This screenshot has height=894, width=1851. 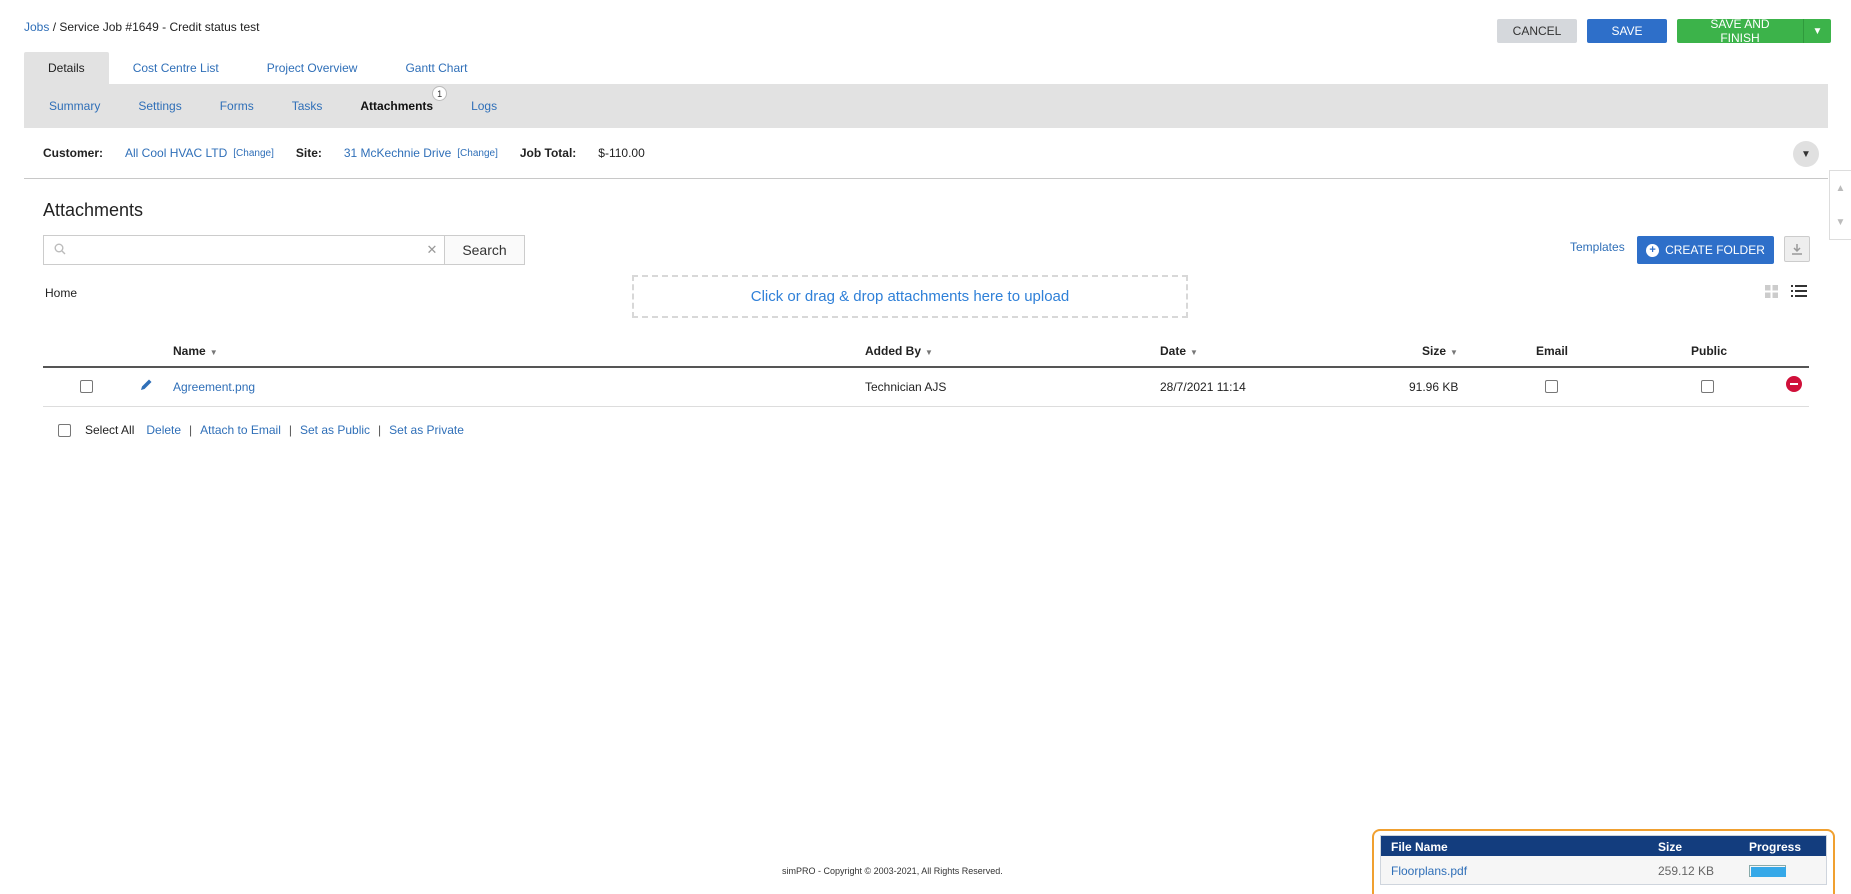 I want to click on set-as-public-link: Set as Public, so click(x=335, y=430).